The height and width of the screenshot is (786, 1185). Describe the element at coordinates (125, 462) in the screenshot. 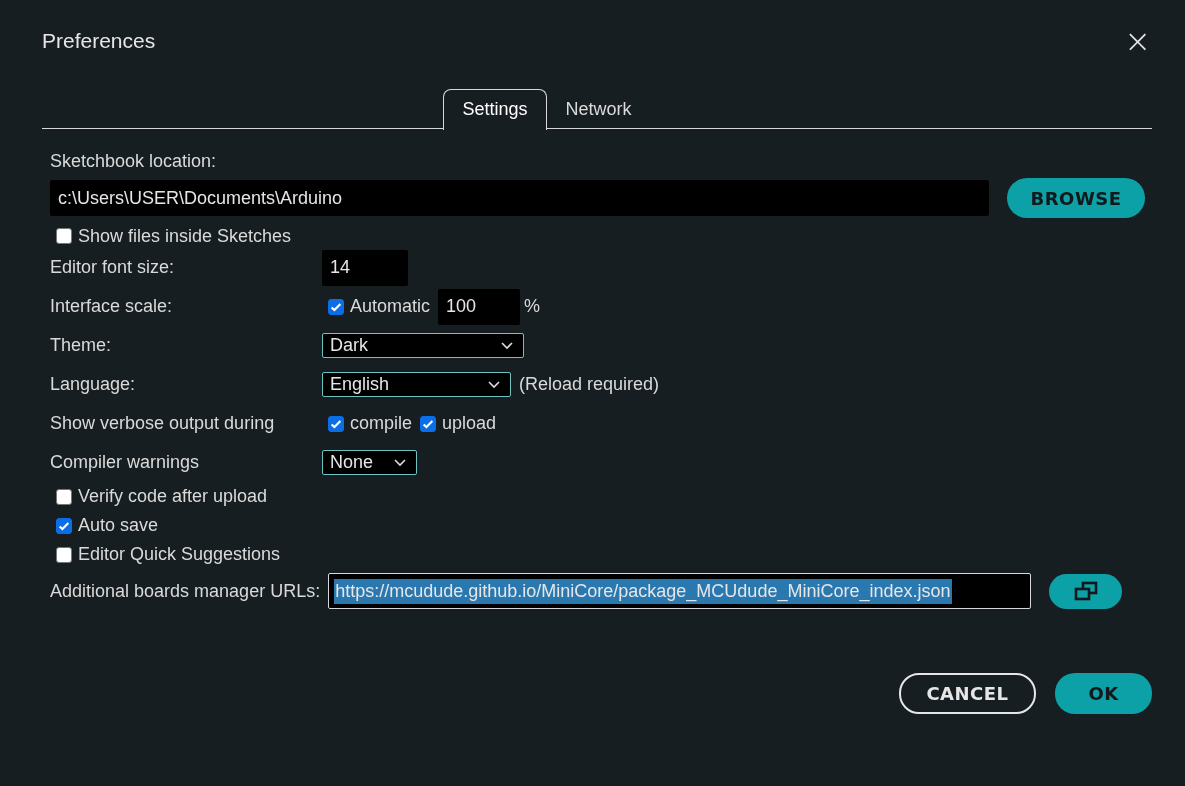

I see `field-label: Compiler warnings` at that location.